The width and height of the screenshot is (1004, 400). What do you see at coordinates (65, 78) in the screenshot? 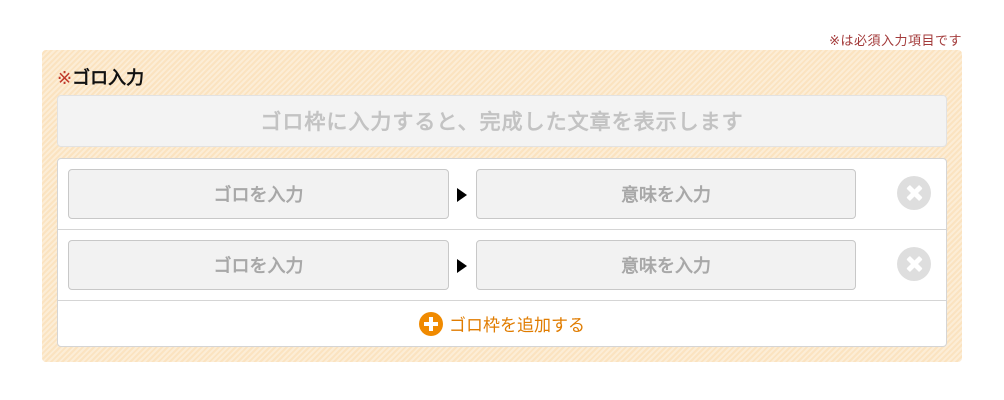
I see `required-mark: ※` at bounding box center [65, 78].